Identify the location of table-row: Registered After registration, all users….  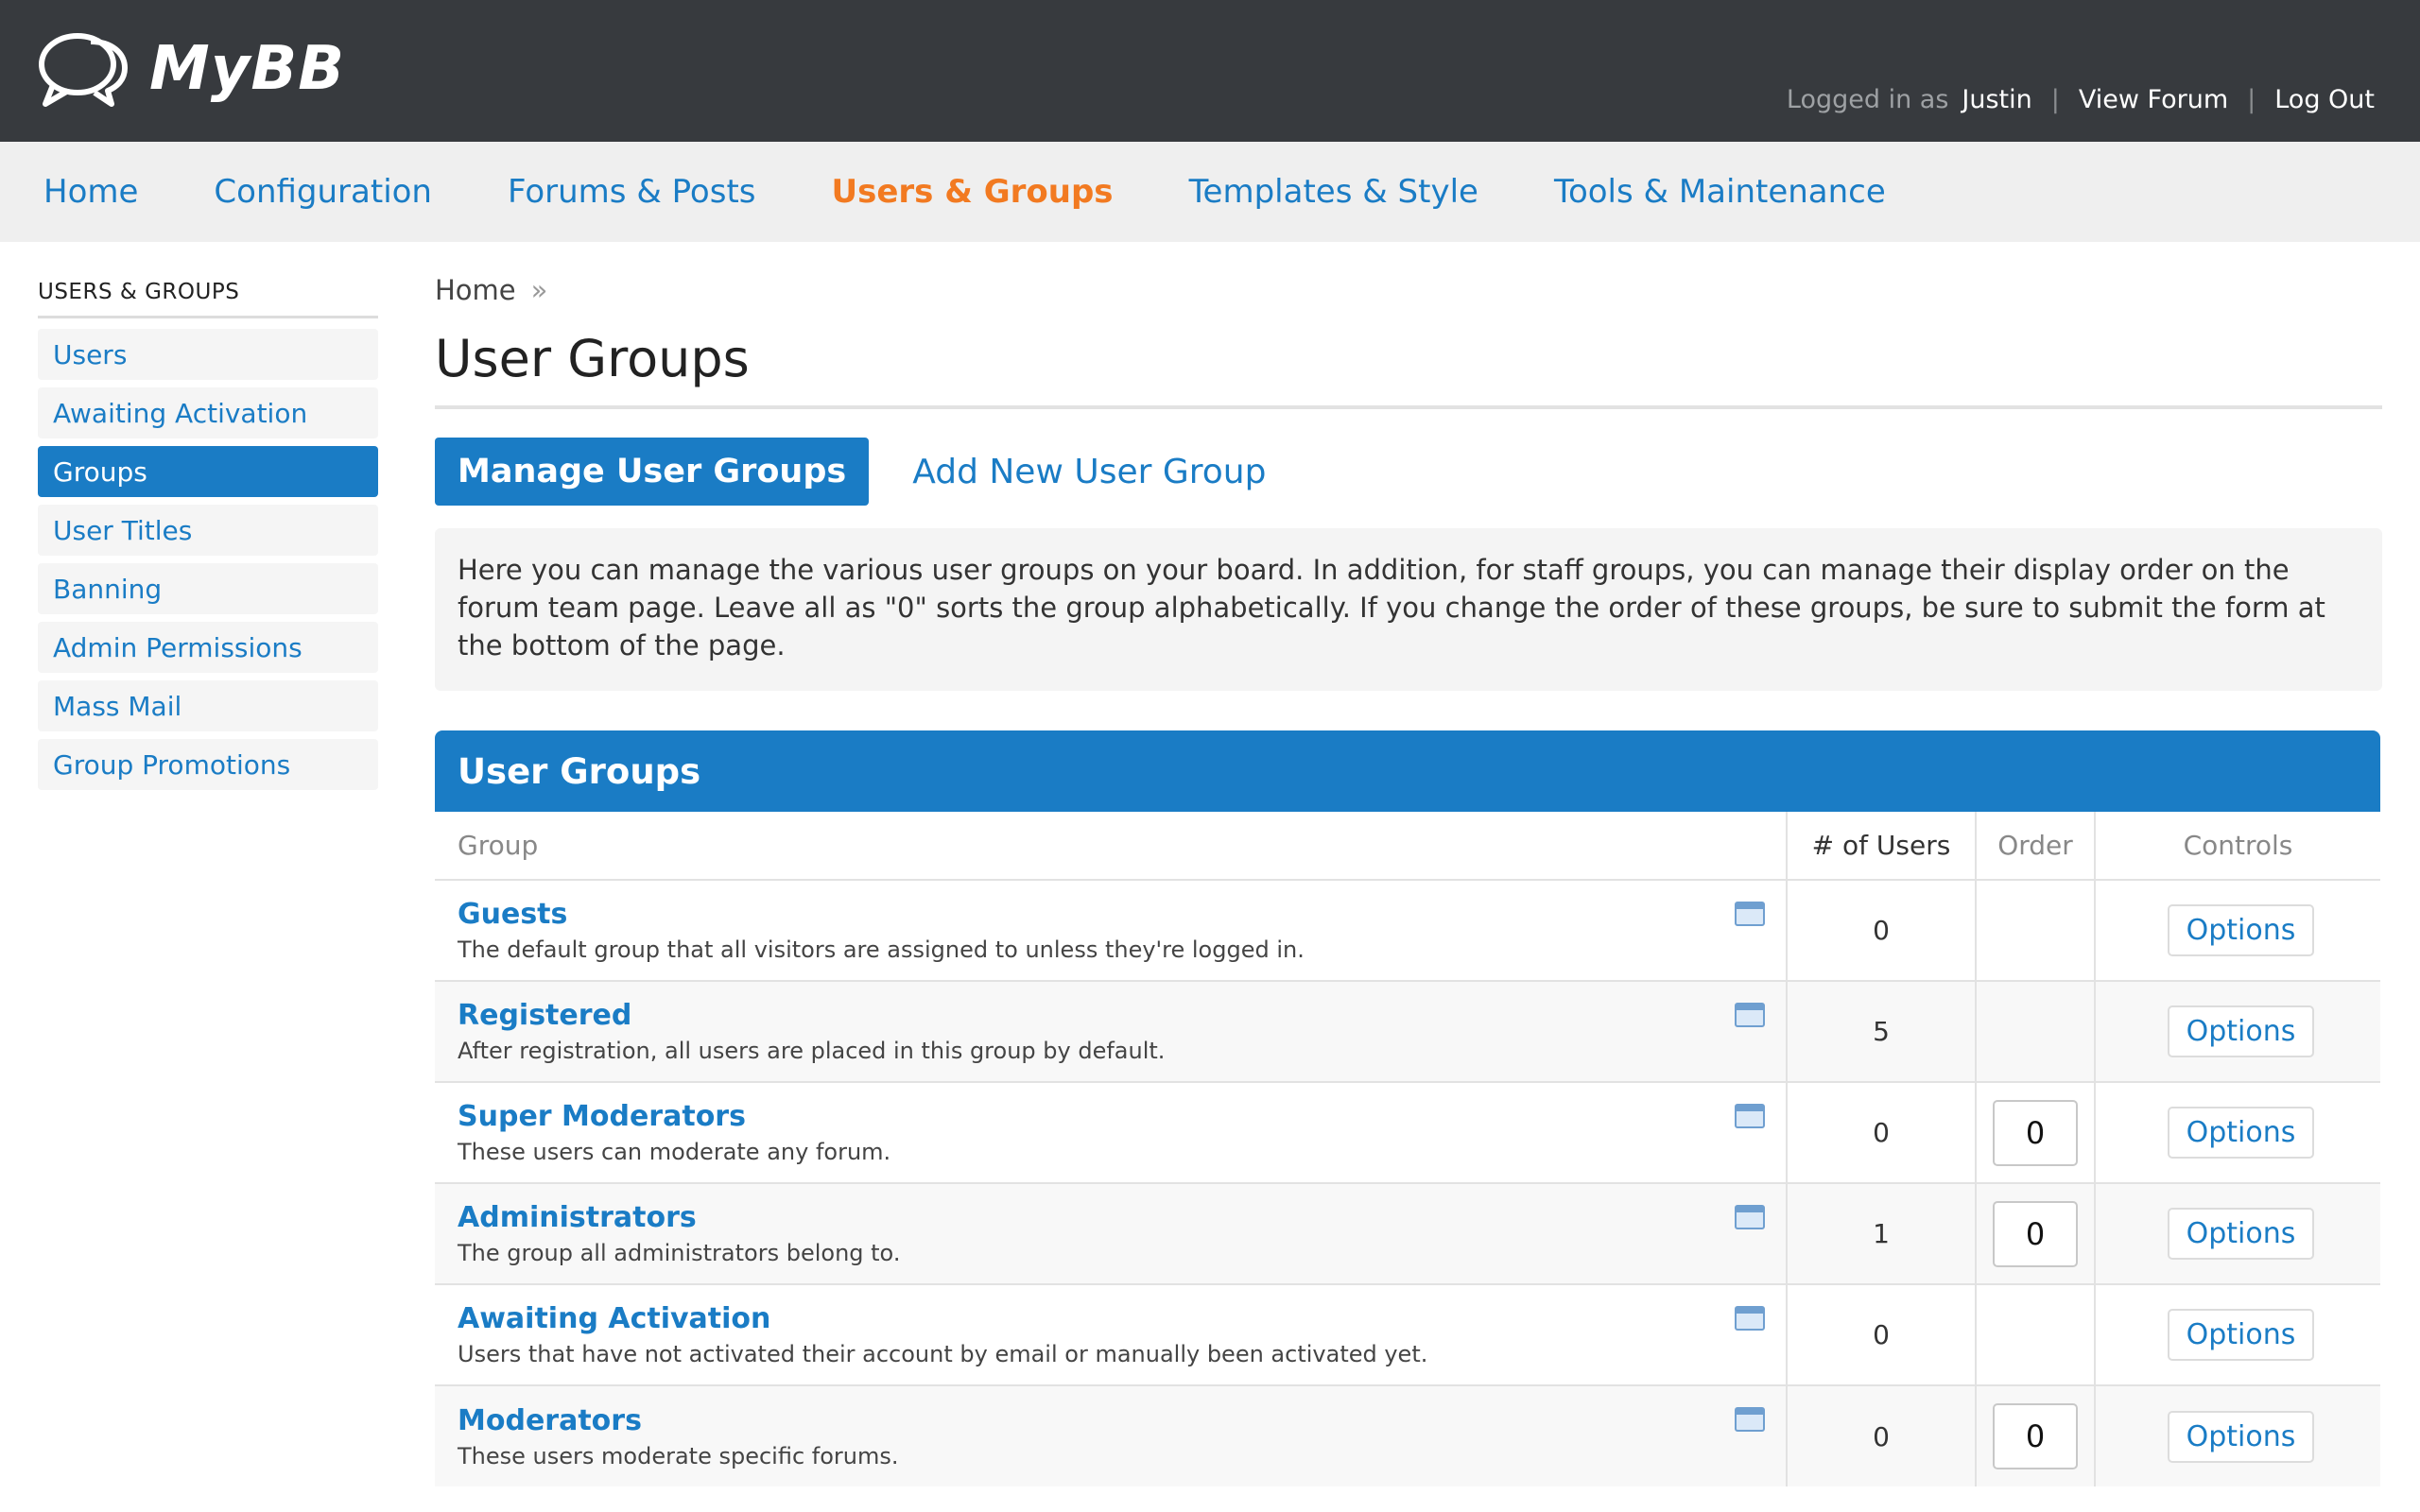
(1407, 1031).